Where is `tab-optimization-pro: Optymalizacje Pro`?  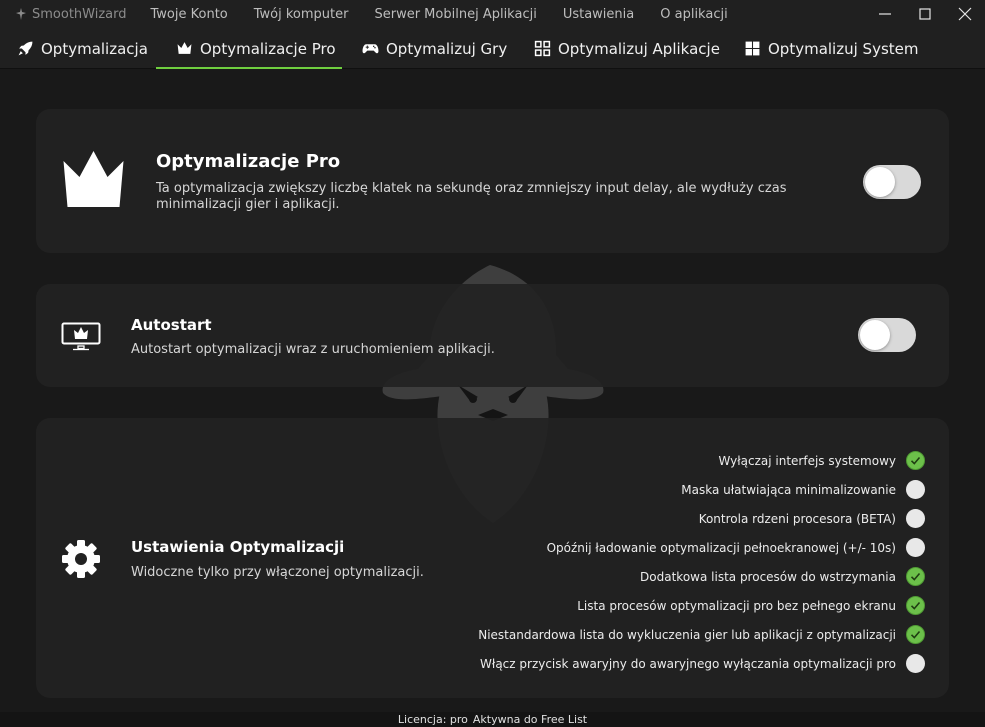
tab-optimization-pro: Optymalizacje Pro is located at coordinates (249, 48).